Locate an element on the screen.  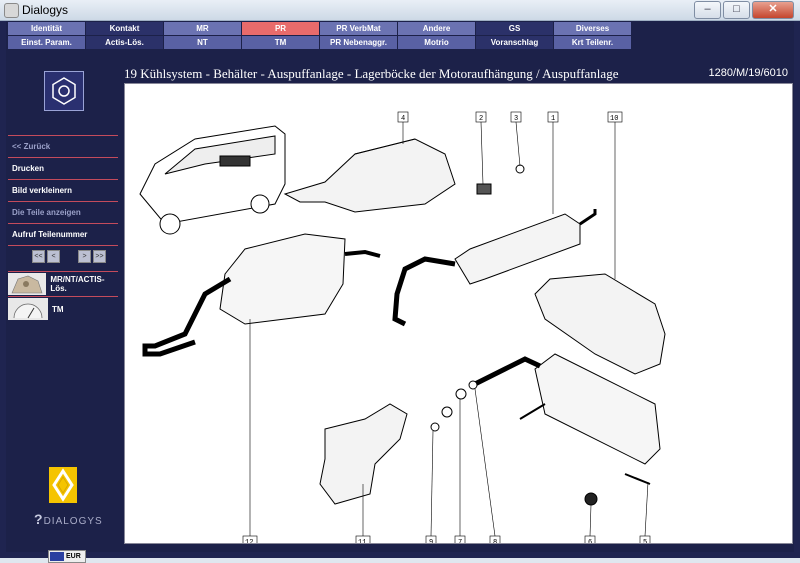
print-button: Drucken is located at coordinates (63, 168).